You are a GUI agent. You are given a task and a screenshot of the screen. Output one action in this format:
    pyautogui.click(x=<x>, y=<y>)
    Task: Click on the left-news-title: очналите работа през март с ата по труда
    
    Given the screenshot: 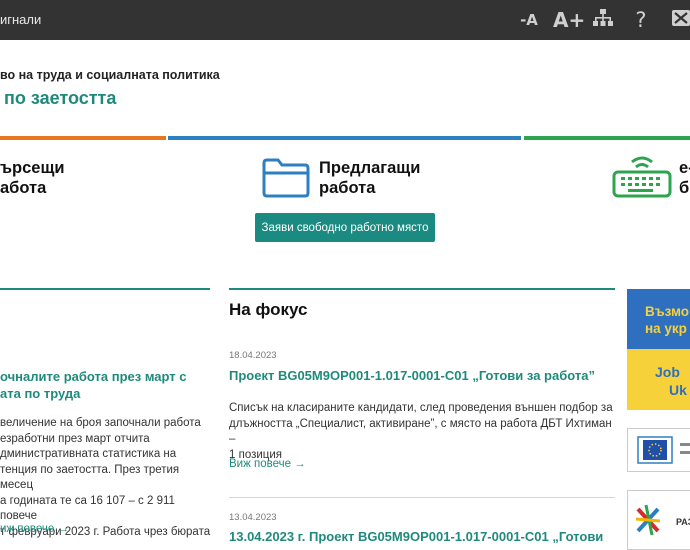 What is the action you would take?
    pyautogui.click(x=105, y=385)
    